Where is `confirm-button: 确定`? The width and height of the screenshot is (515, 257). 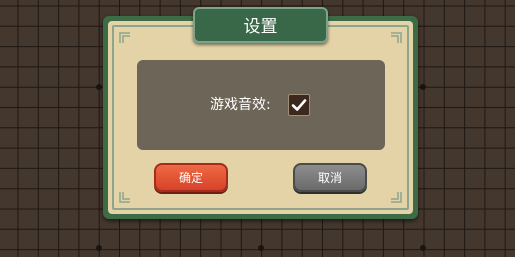
confirm-button: 确定 is located at coordinates (191, 177).